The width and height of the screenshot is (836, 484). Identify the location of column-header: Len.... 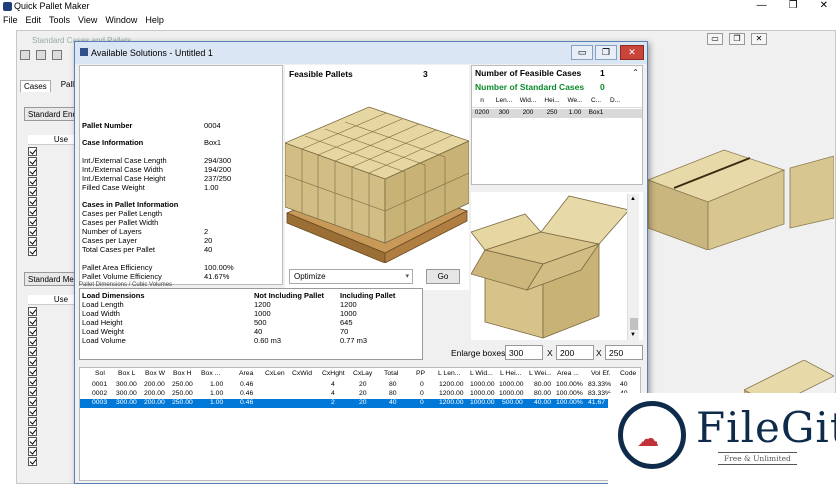
(504, 102).